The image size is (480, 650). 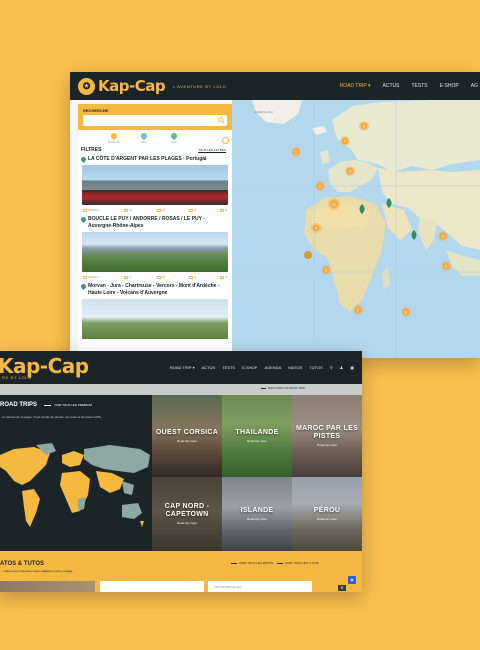 I want to click on map-label: GREENLAND, so click(x=264, y=112).